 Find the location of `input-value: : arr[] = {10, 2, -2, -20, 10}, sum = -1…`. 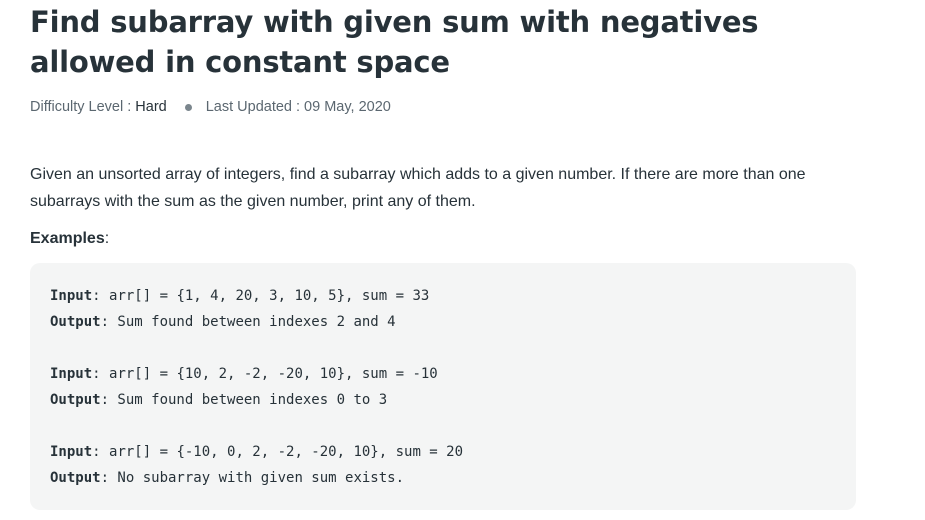

input-value: : arr[] = {10, 2, -2, -20, 10}, sum = -1… is located at coordinates (265, 374).